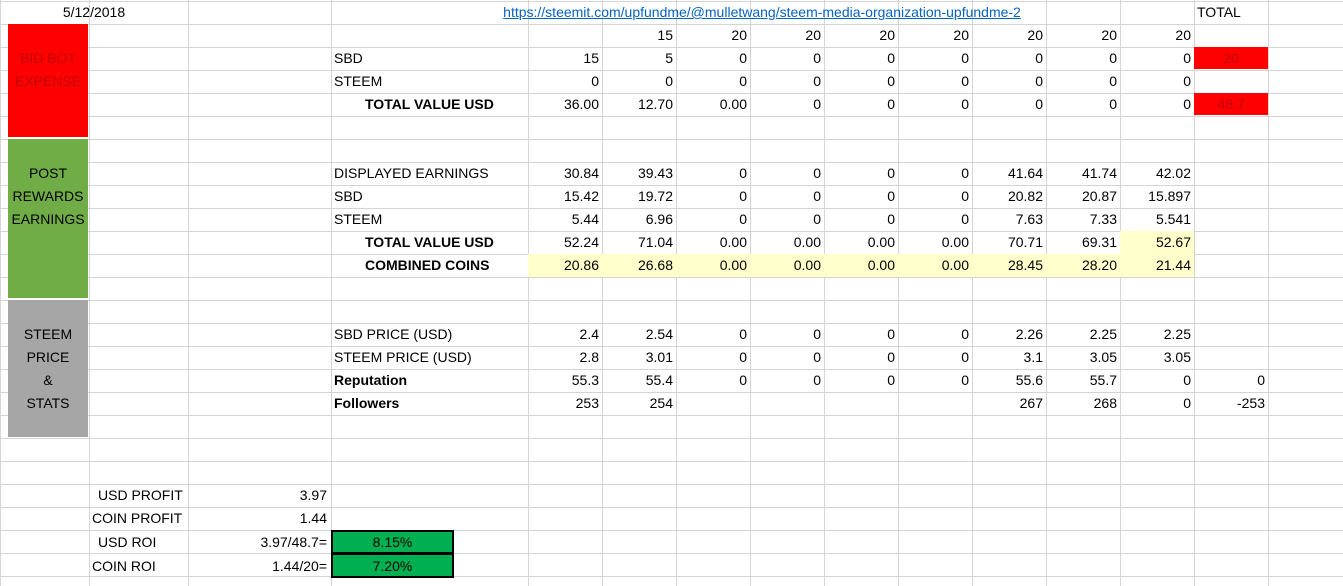 The width and height of the screenshot is (1343, 586). I want to click on value-cell: 55.6, so click(1009, 380).